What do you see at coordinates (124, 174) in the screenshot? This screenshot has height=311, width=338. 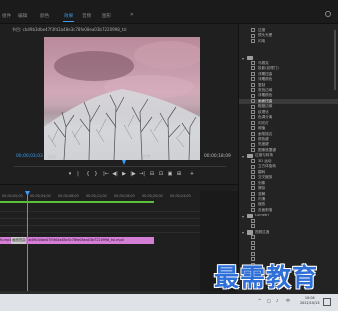 I see `play-button: ▶` at bounding box center [124, 174].